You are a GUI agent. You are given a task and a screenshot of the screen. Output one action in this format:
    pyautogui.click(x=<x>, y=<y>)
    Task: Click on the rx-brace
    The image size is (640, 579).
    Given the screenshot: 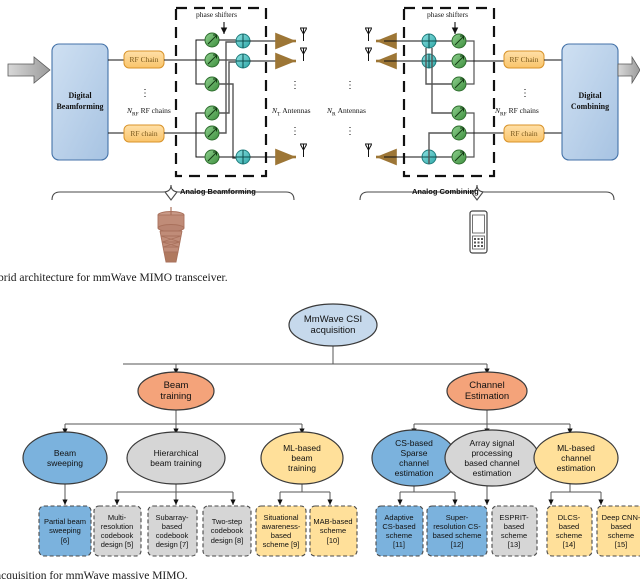 What is the action you would take?
    pyautogui.click(x=487, y=192)
    